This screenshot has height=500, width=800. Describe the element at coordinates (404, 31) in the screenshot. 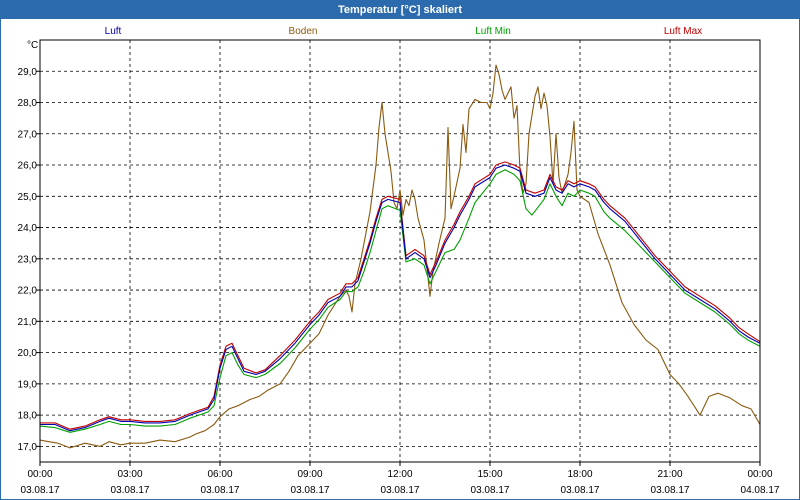

I see `legend: Luft Boden Luft Min Luft Max` at that location.